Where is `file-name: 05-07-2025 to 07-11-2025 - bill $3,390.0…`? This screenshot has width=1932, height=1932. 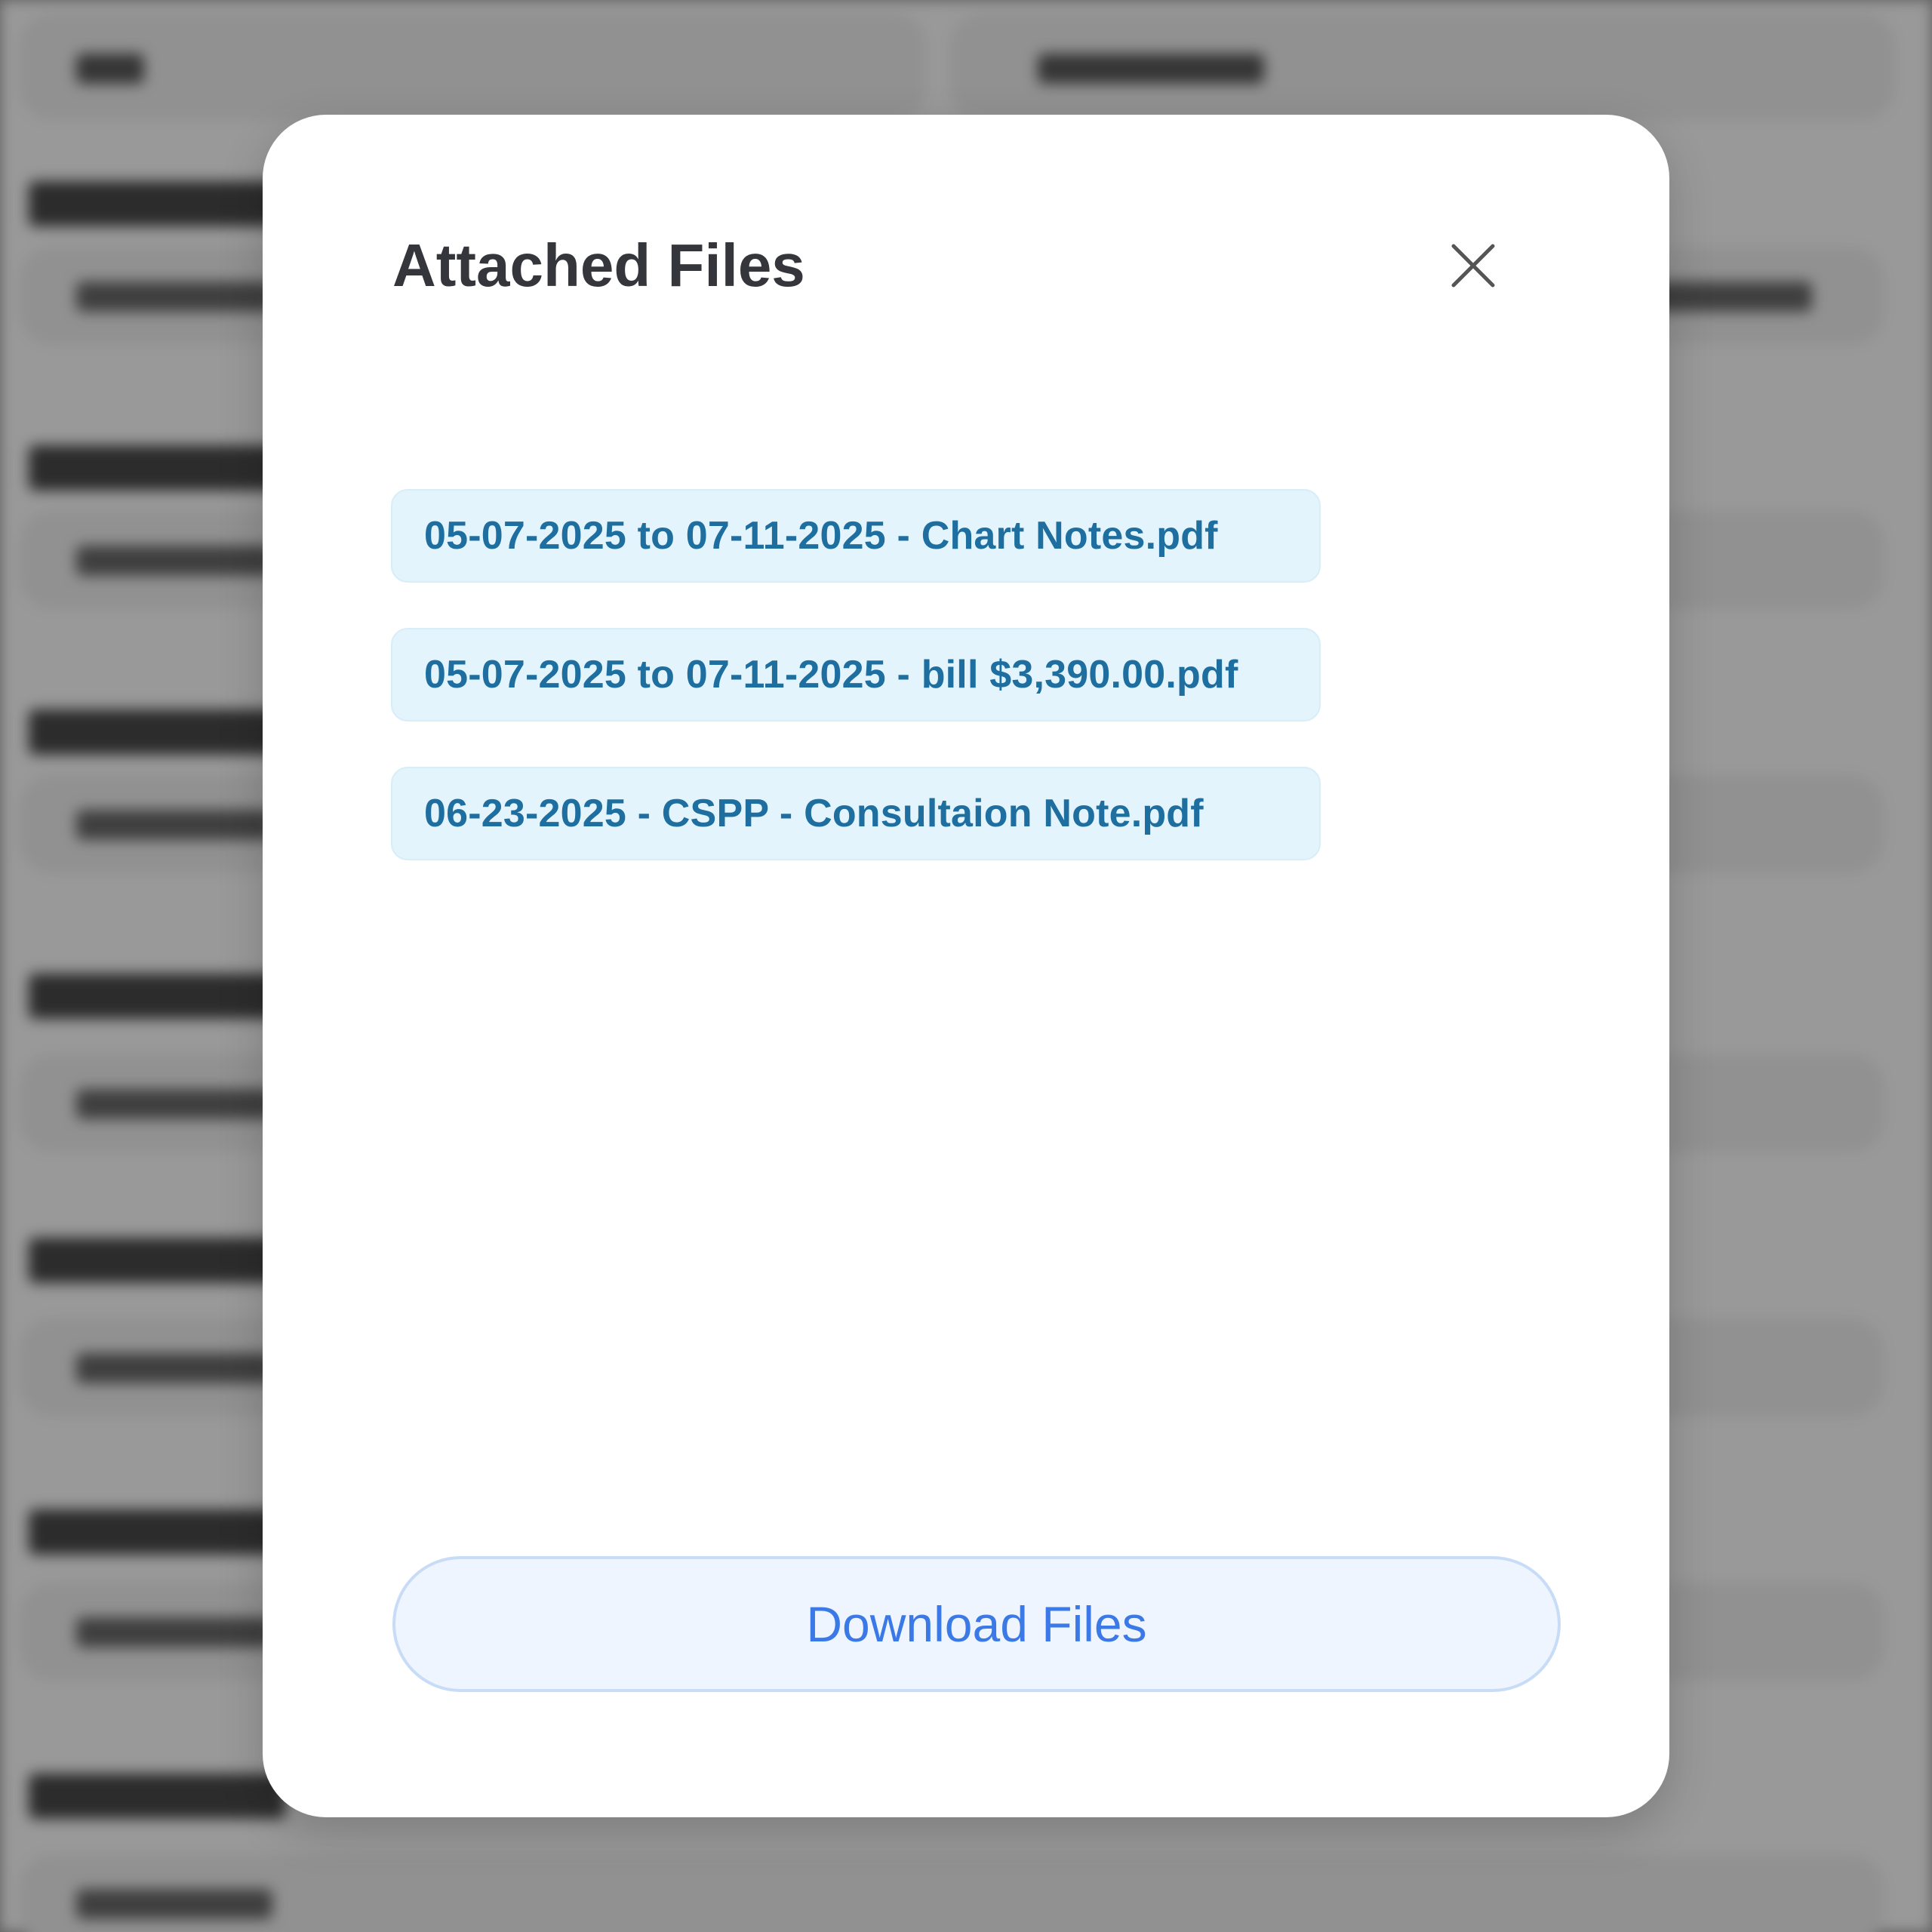 file-name: 05-07-2025 to 07-11-2025 - bill $3,390.0… is located at coordinates (831, 675).